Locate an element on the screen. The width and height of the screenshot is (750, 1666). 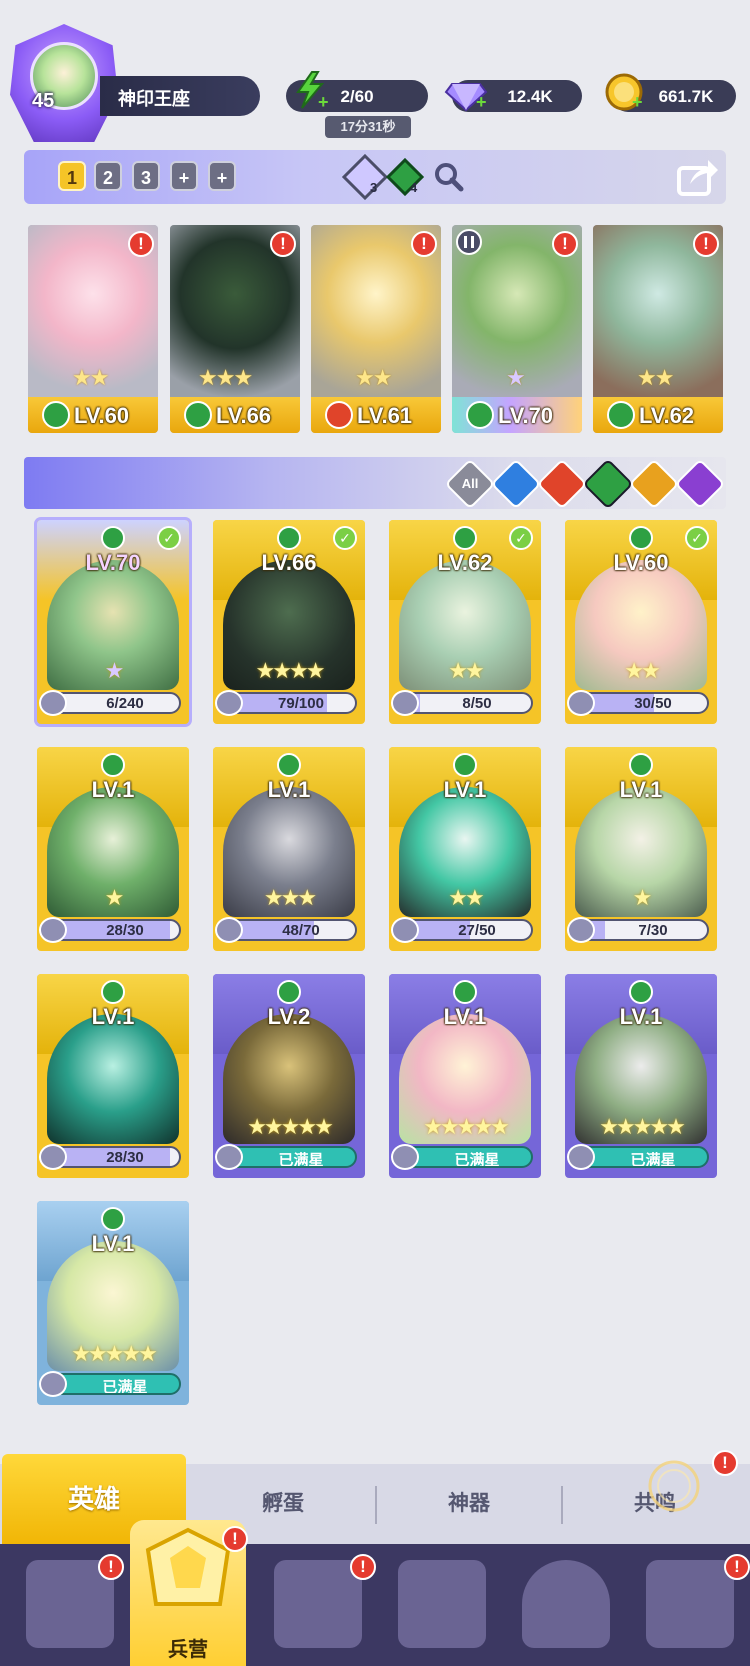
team-slot-5: ★★ LV.62 ! is located at coordinates (658, 329).